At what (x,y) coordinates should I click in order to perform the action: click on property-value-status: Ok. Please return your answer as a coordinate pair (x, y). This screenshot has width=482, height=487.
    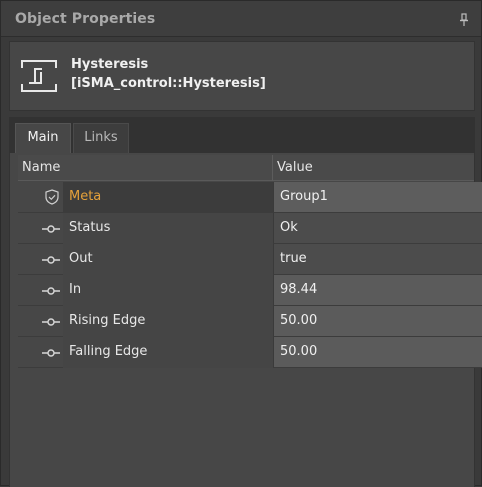
    Looking at the image, I should click on (377, 228).